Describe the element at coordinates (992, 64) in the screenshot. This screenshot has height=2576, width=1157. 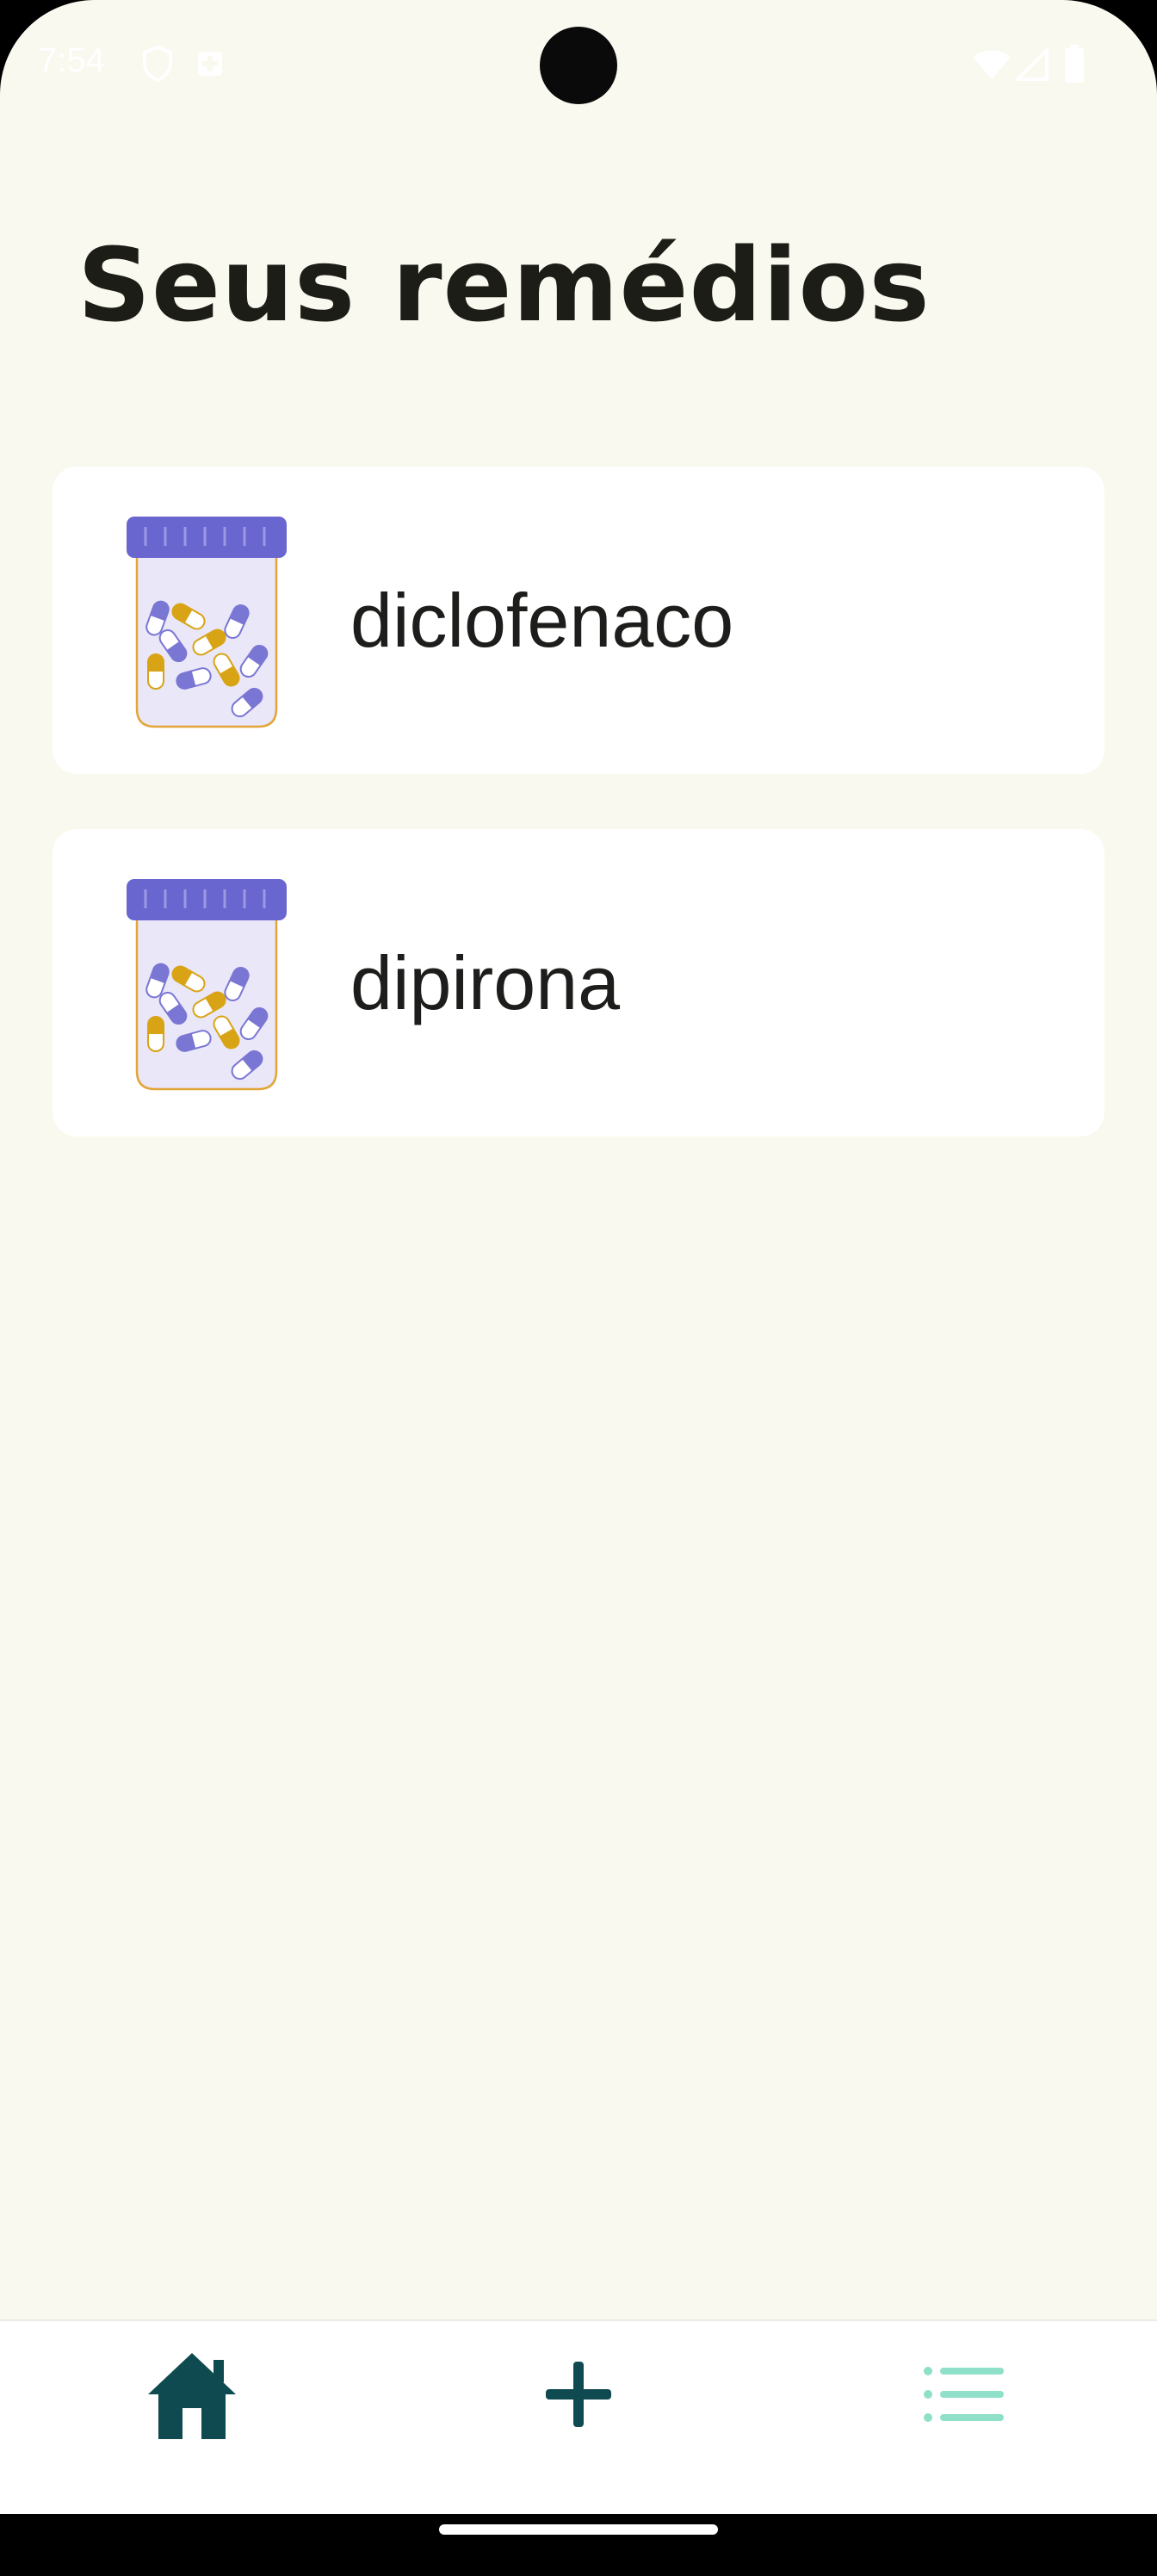
I see `wifi-icon` at that location.